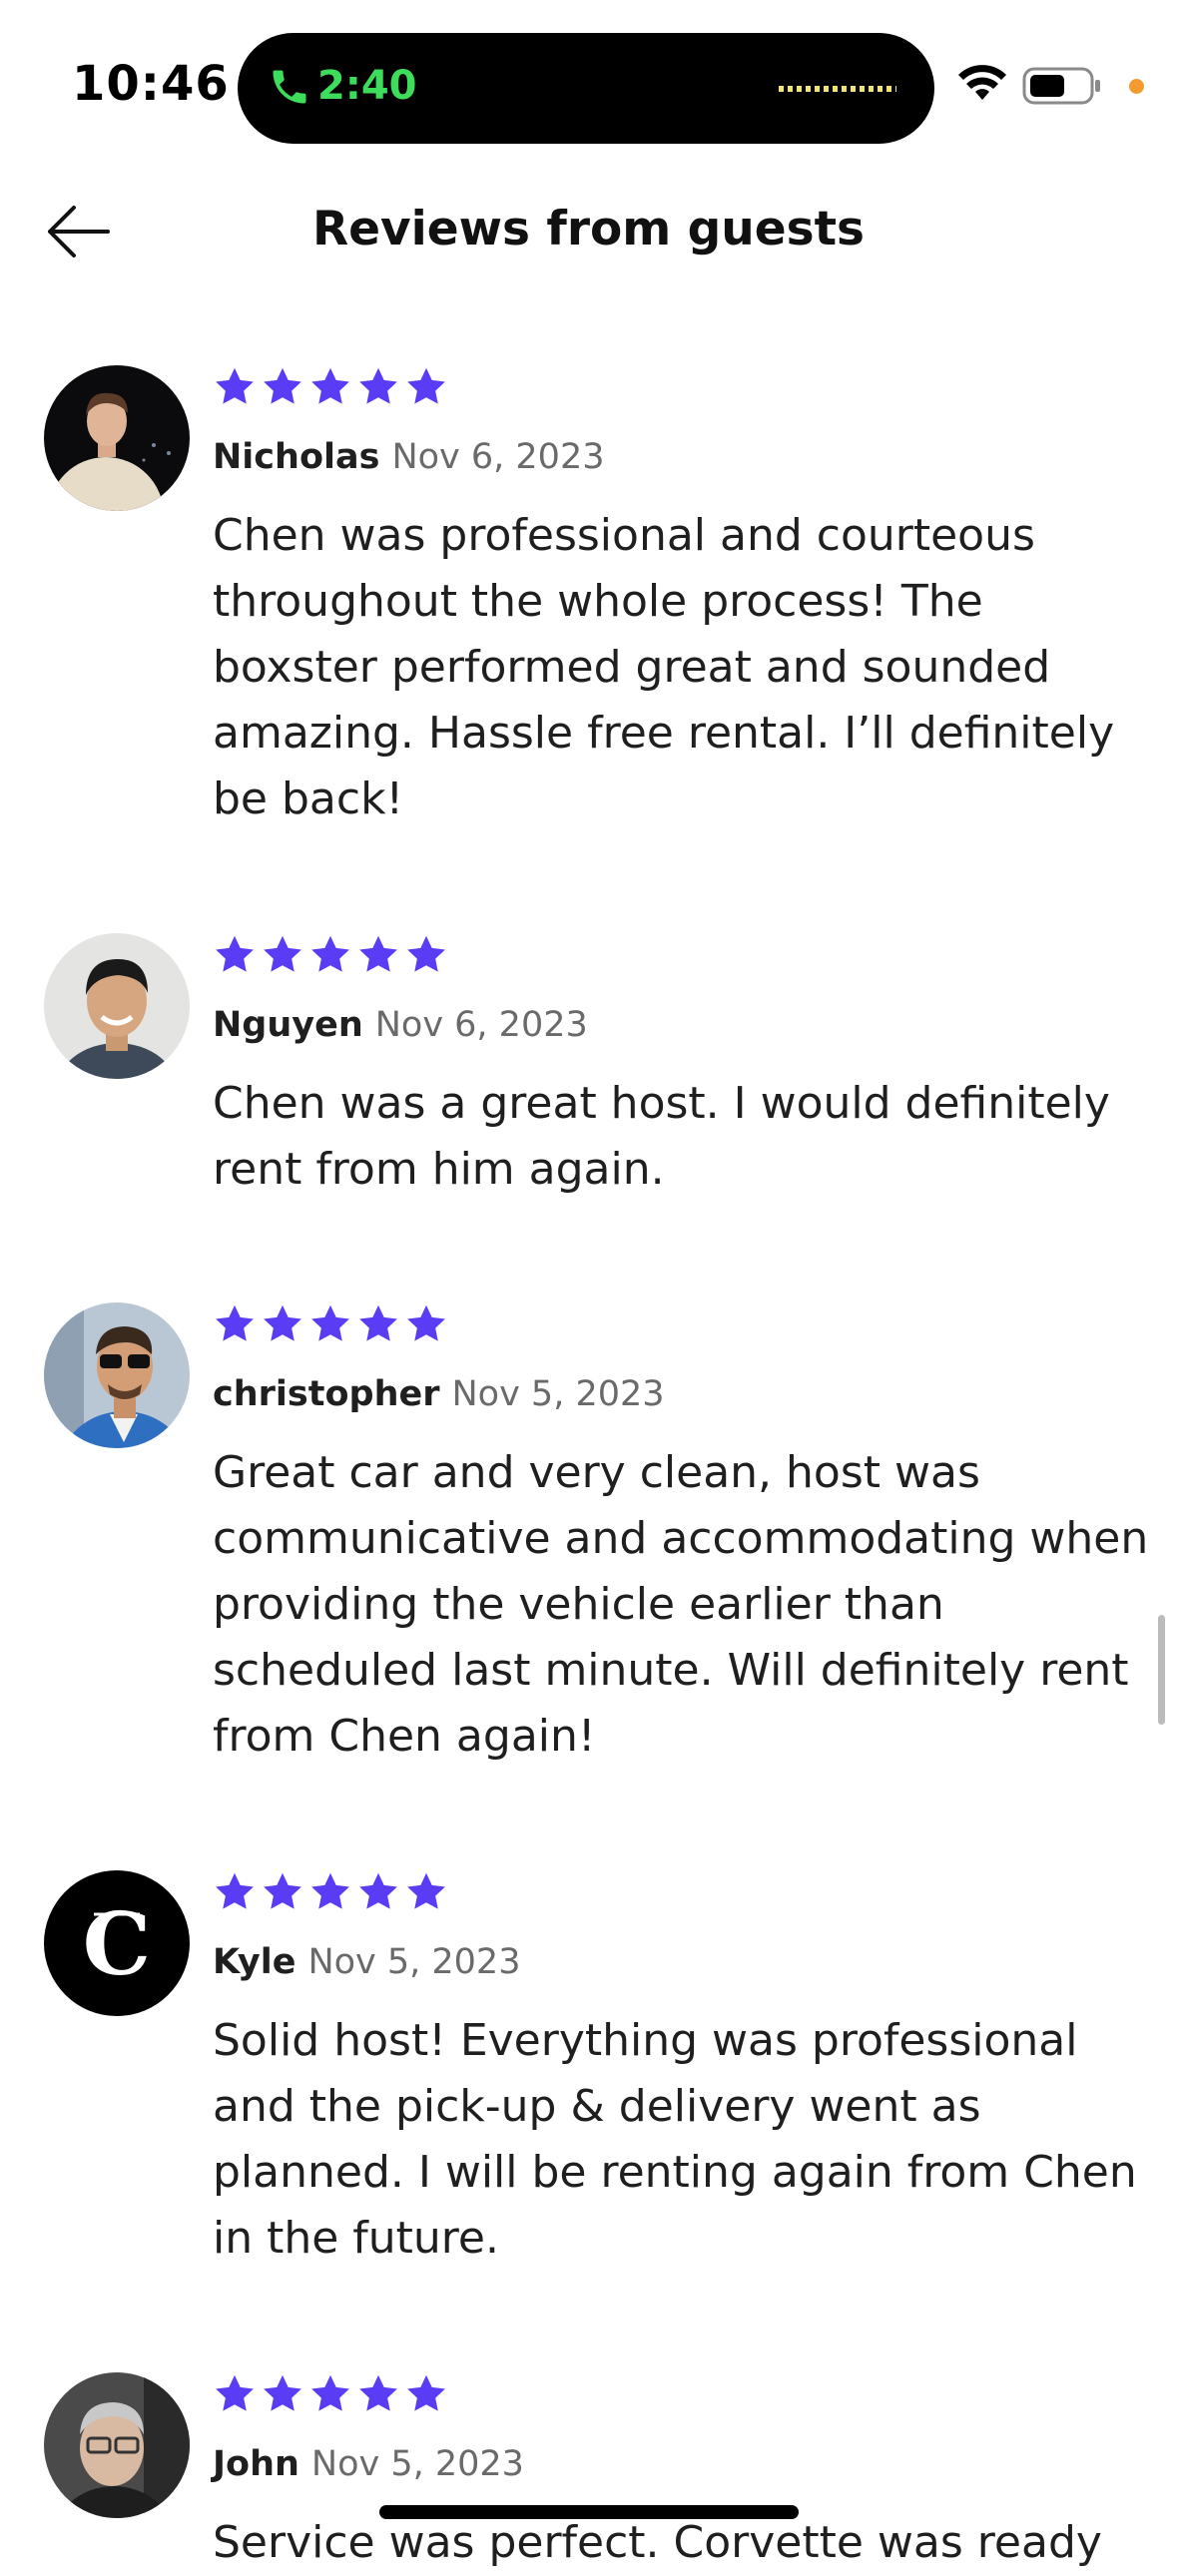 The height and width of the screenshot is (2576, 1177). I want to click on header: Reviews from guests, so click(588, 230).